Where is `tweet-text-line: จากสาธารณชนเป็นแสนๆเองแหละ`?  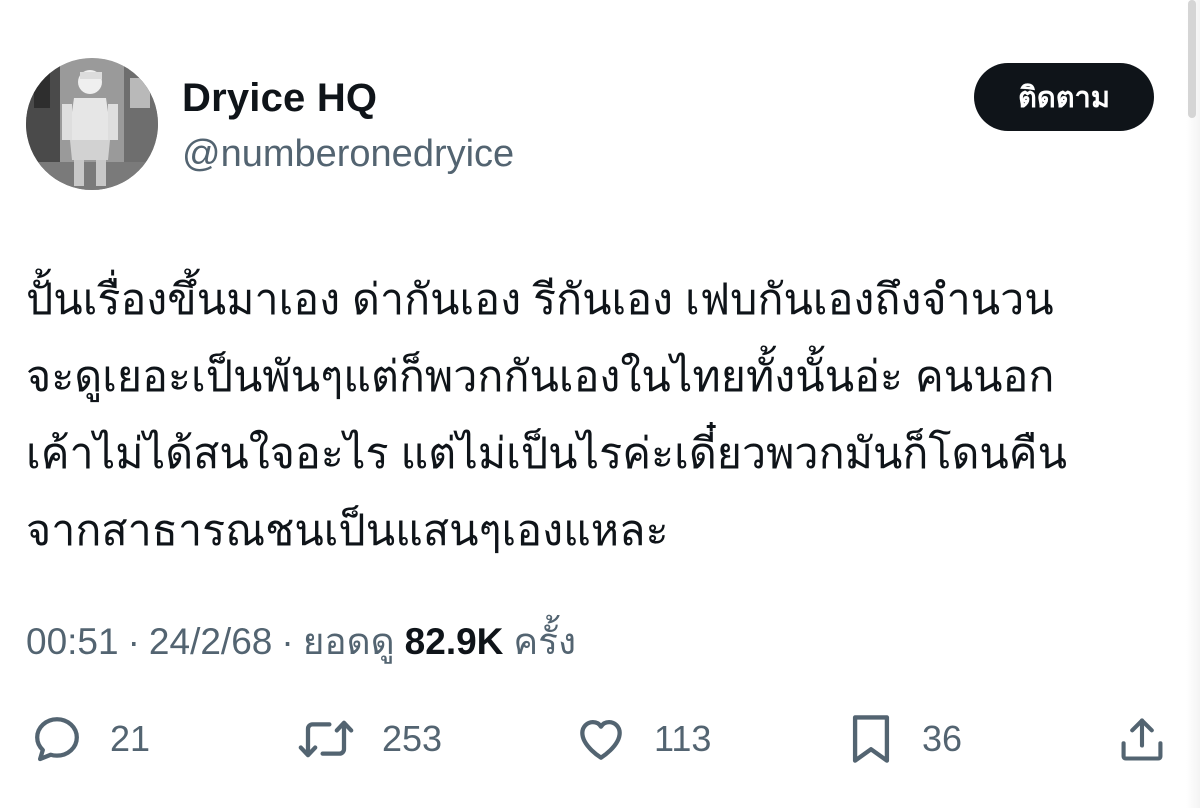
tweet-text-line: จากสาธารณชนเป็นแสนๆเองแหละ is located at coordinates (347, 531).